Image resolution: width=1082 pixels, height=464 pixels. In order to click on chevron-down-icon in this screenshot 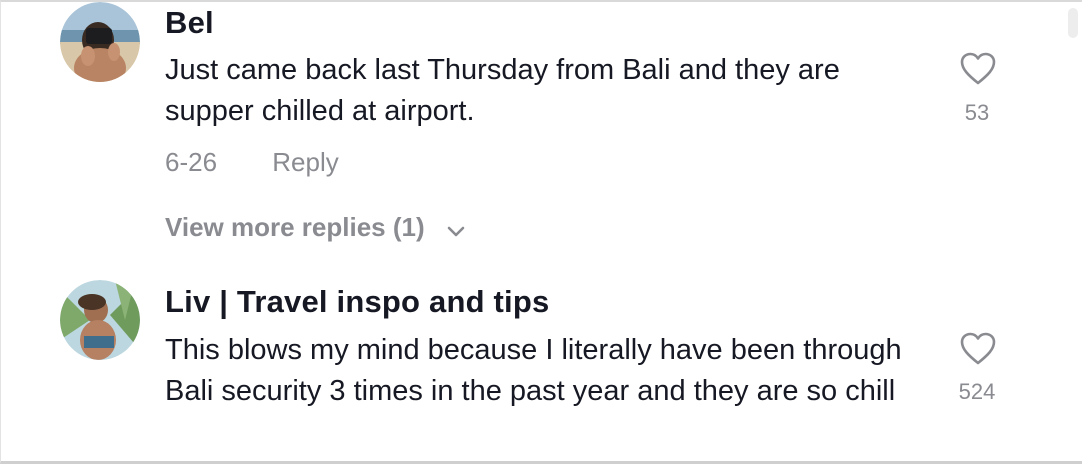, I will do `click(456, 229)`.